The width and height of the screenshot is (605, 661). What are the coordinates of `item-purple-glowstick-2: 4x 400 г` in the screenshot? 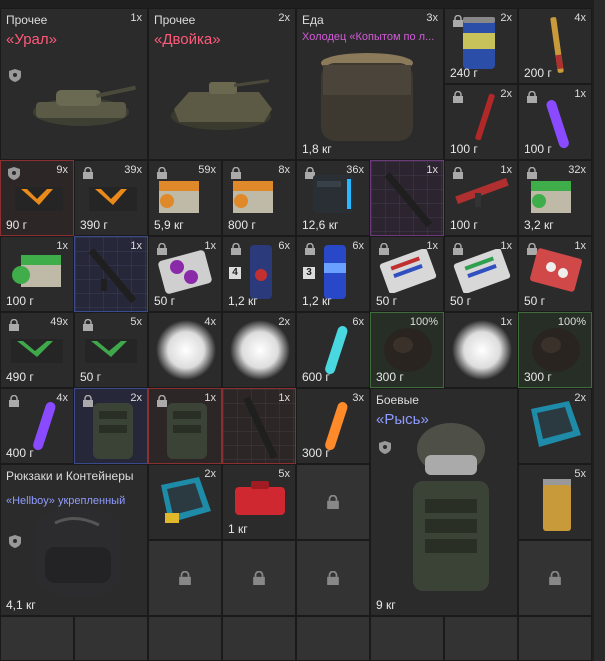 It's located at (37, 426).